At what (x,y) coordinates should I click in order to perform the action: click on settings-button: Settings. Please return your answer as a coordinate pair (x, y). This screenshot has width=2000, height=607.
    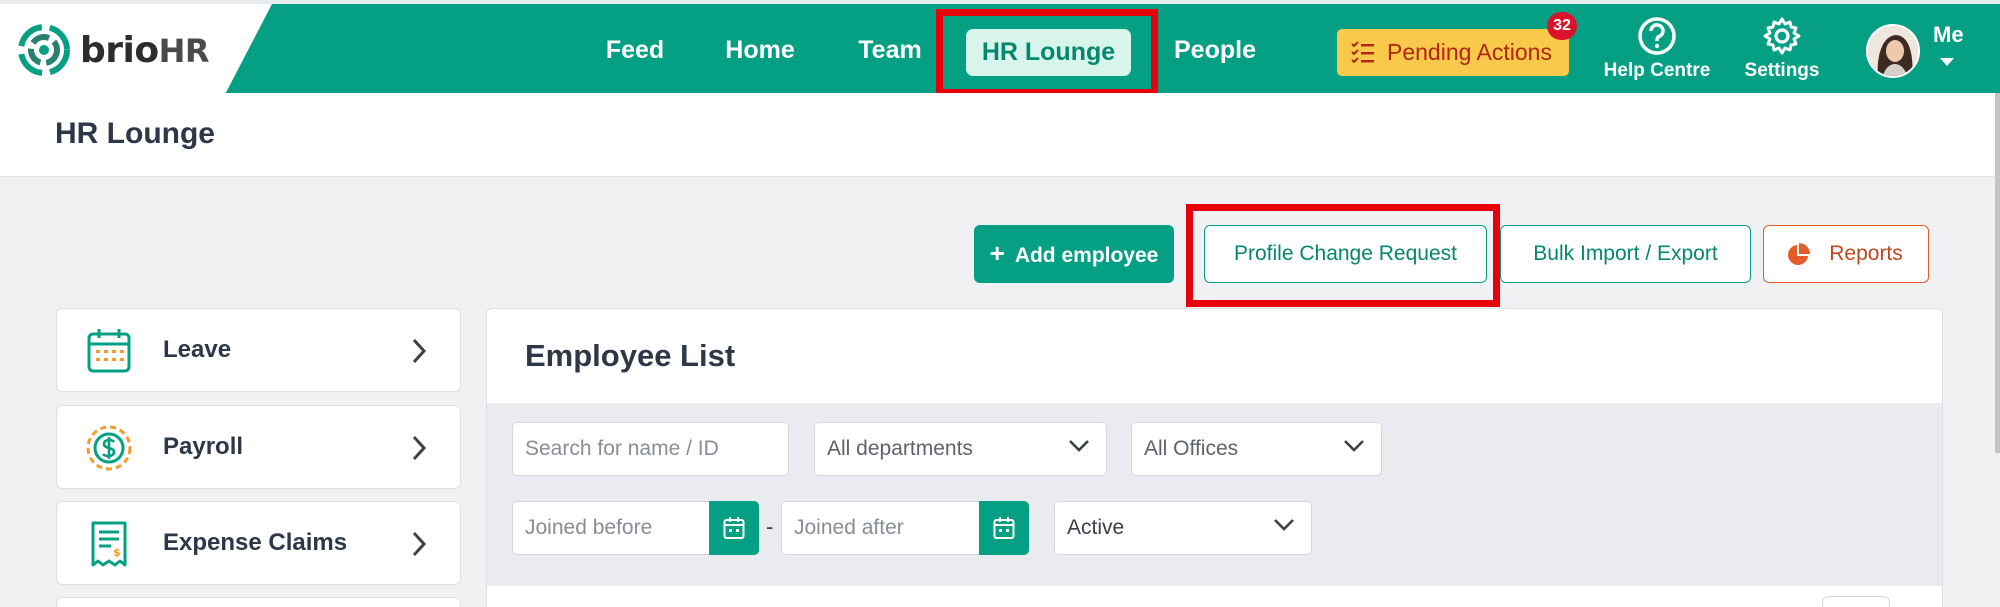
    Looking at the image, I should click on (1782, 49).